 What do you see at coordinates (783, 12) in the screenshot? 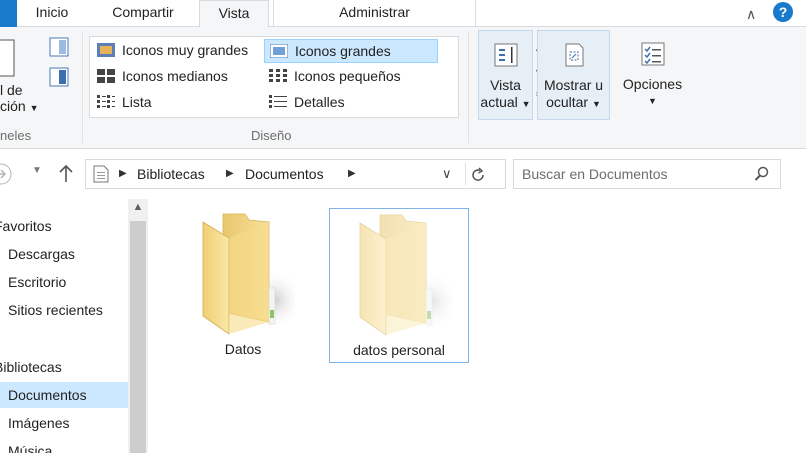
I see `help-icon: ?` at bounding box center [783, 12].